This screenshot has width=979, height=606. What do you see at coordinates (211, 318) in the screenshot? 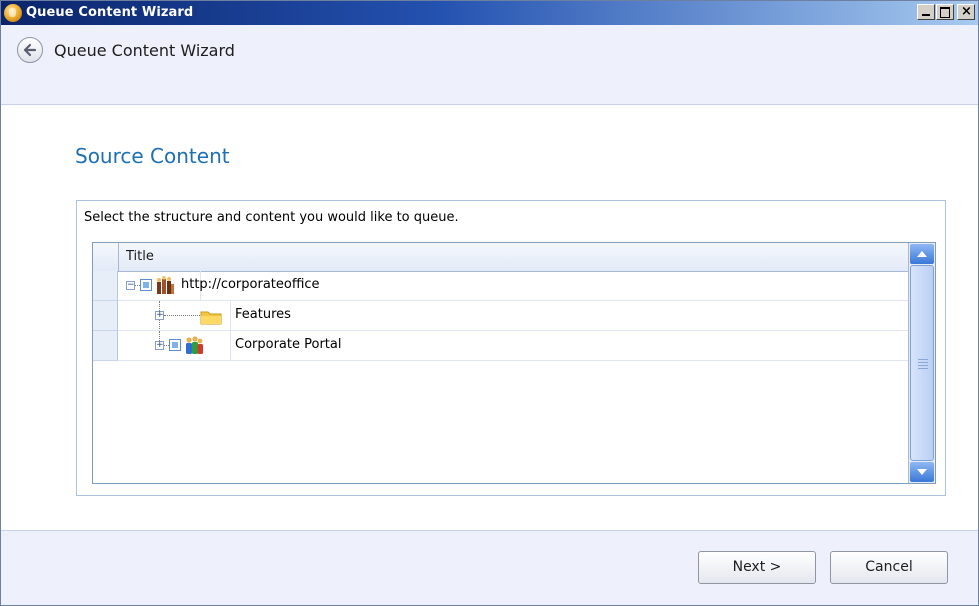
I see `folder-icon` at bounding box center [211, 318].